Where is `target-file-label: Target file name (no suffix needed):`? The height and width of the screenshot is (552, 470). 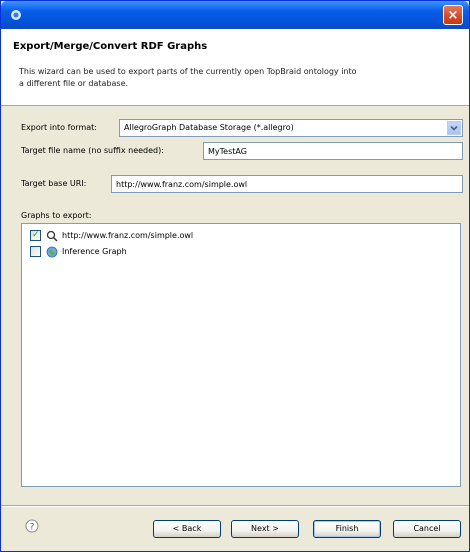 target-file-label: Target file name (no suffix needed): is located at coordinates (92, 150).